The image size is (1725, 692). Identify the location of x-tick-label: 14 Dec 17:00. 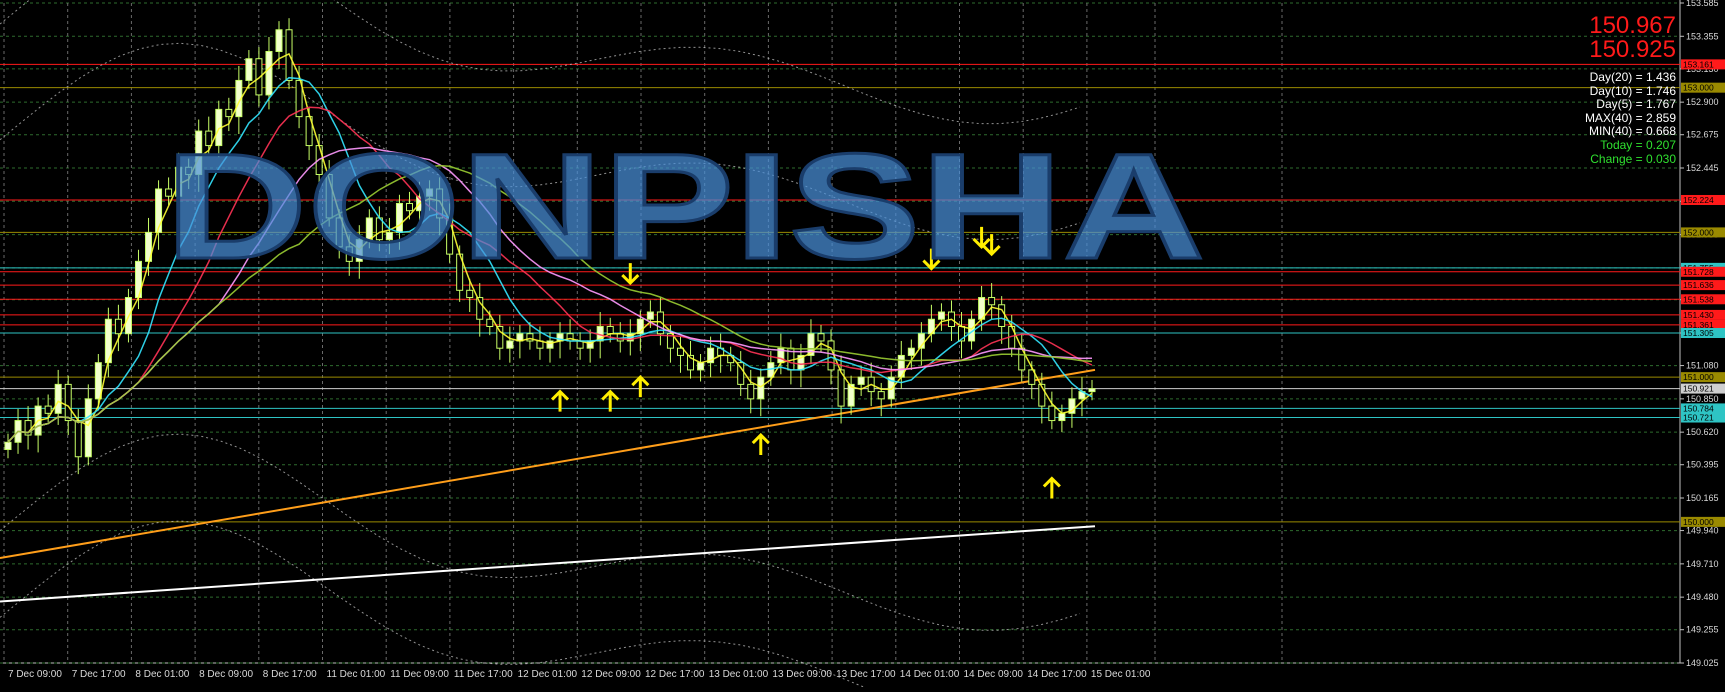
(1057, 674).